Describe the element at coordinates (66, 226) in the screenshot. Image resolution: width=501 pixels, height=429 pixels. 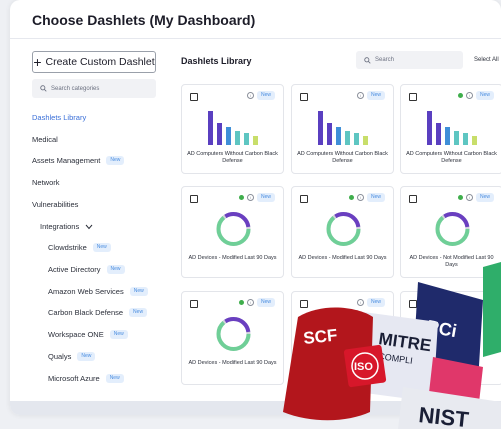
I see `sidebar-item-integrations: Integrations` at that location.